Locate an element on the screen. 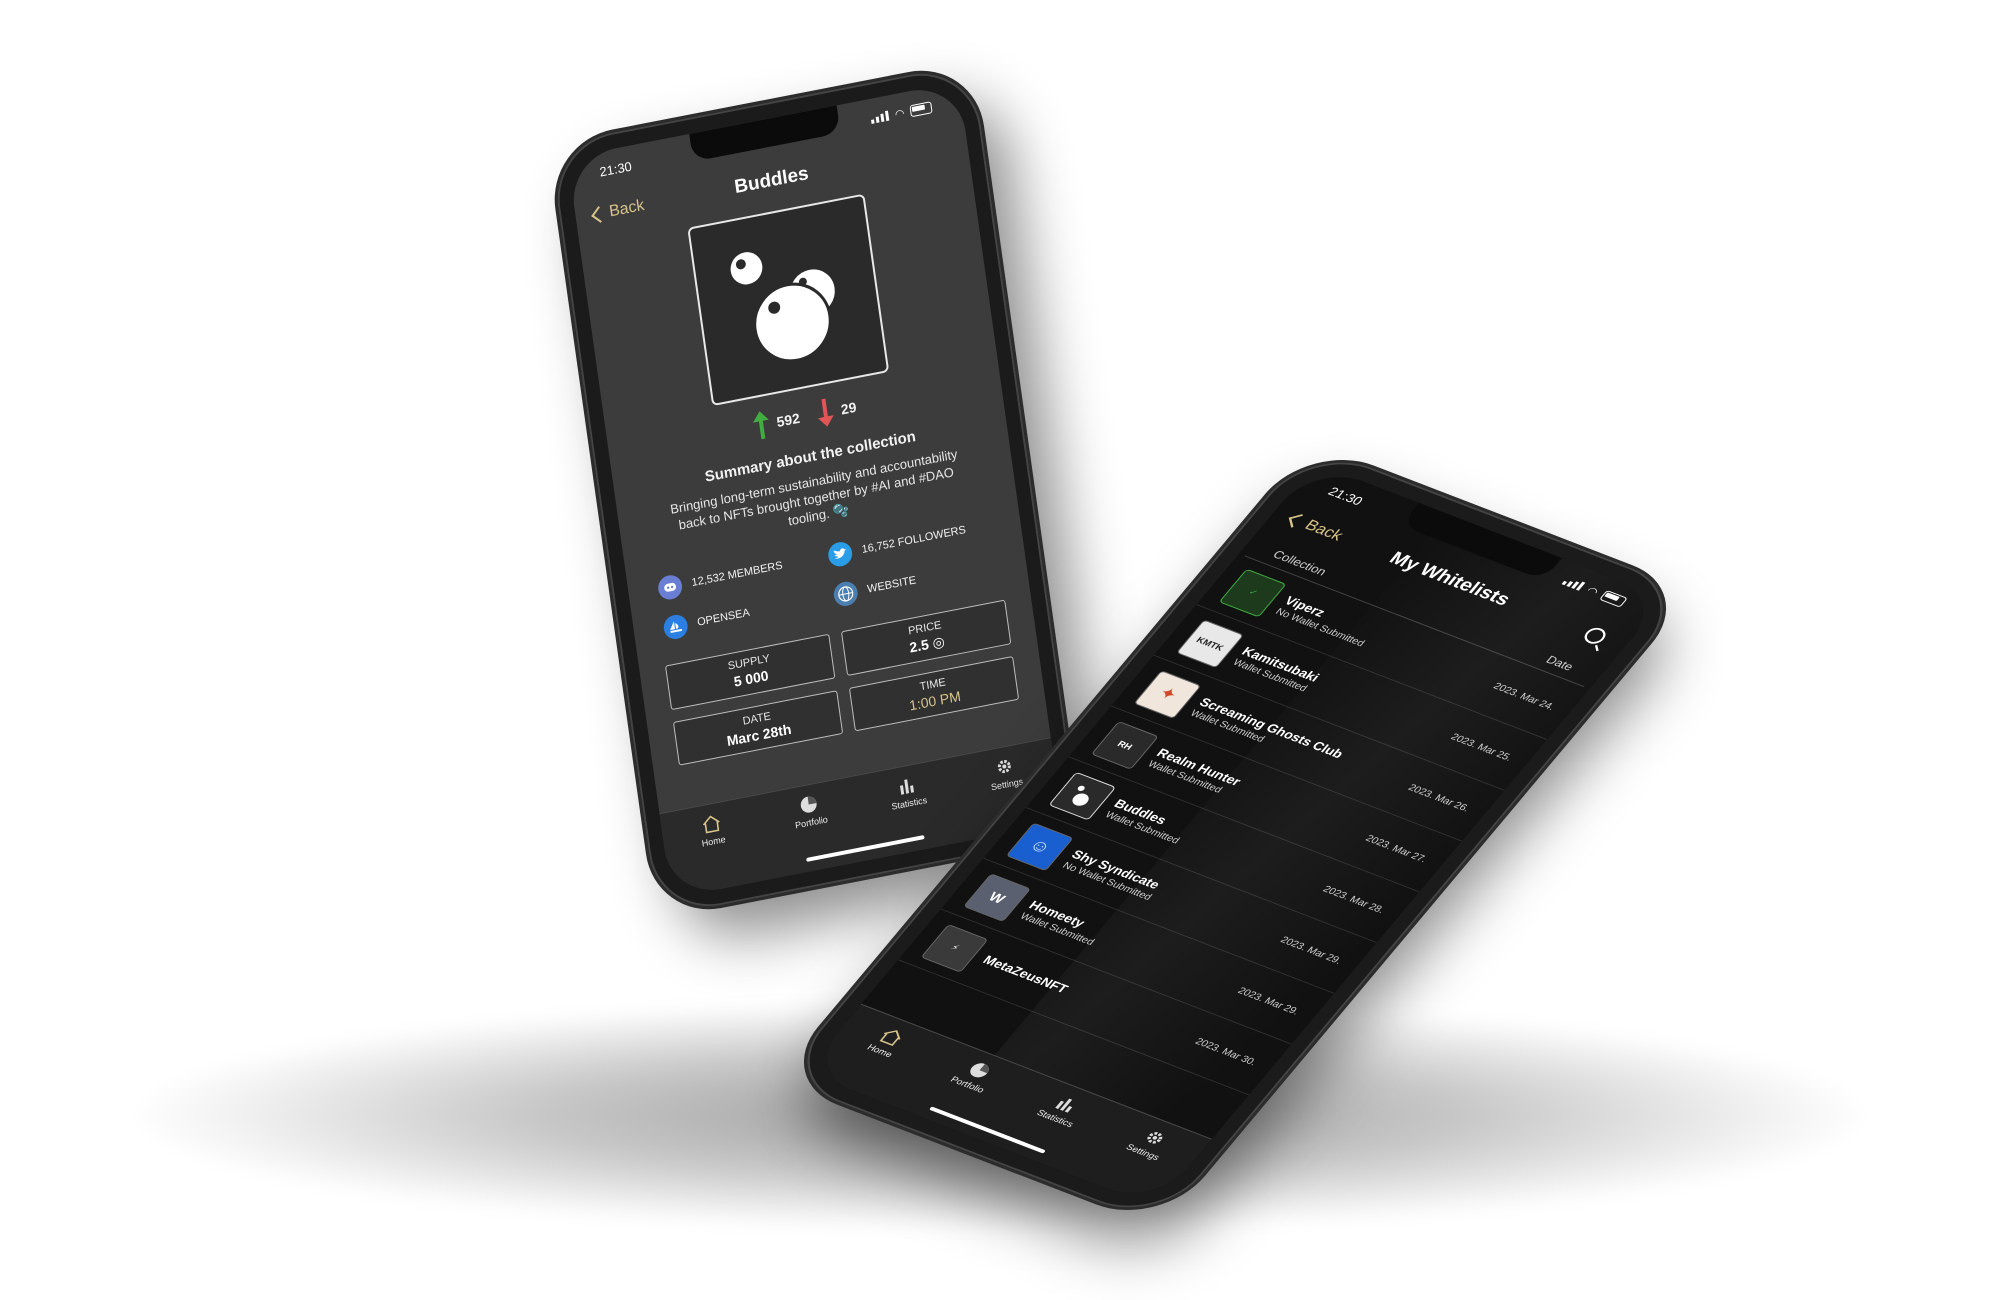 The width and height of the screenshot is (2000, 1300). discord-members: 12,532 MEMBERS is located at coordinates (737, 574).